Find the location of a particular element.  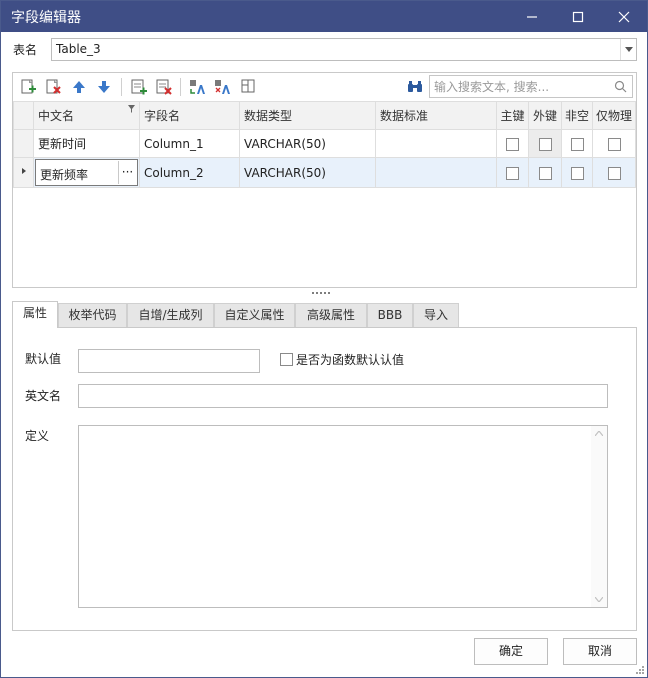

minimize-icon is located at coordinates (532, 17).